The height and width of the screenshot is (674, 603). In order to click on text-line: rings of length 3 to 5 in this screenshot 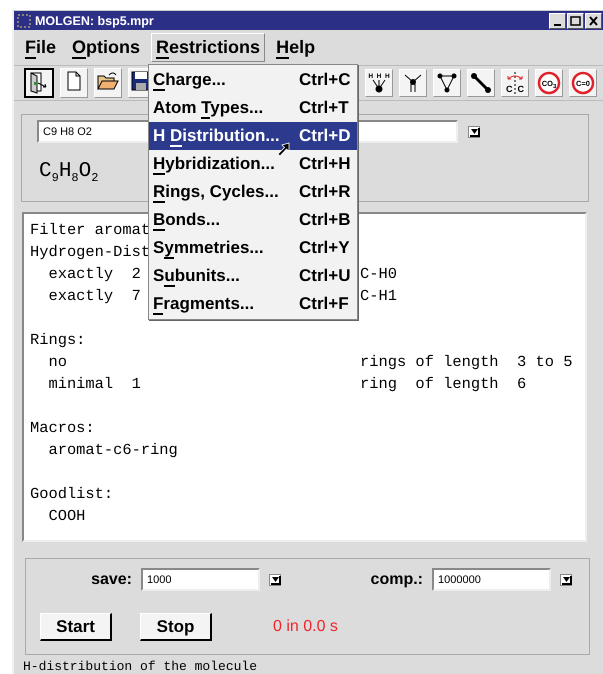, I will do `click(466, 362)`.